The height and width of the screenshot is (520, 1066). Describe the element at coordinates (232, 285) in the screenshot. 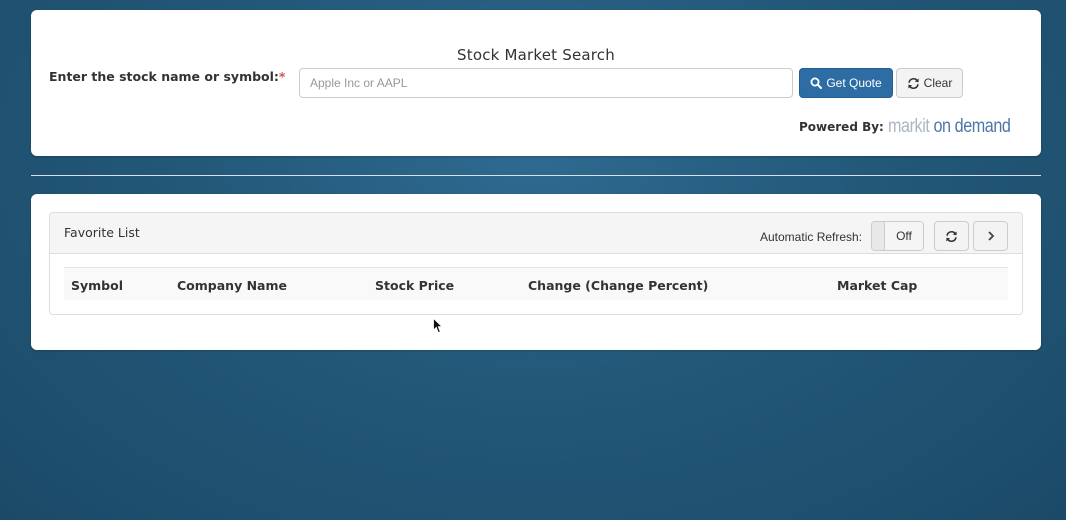

I see `column-header-company-name: Company Name` at that location.